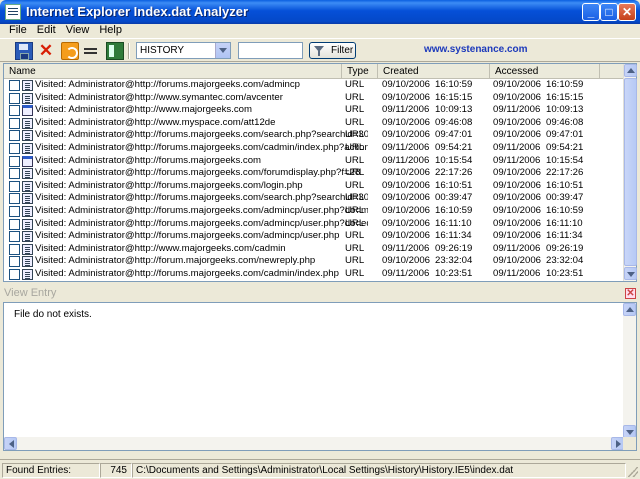 The height and width of the screenshot is (479, 640). Describe the element at coordinates (545, 71) in the screenshot. I see `column-header-accessed: Accessed` at that location.